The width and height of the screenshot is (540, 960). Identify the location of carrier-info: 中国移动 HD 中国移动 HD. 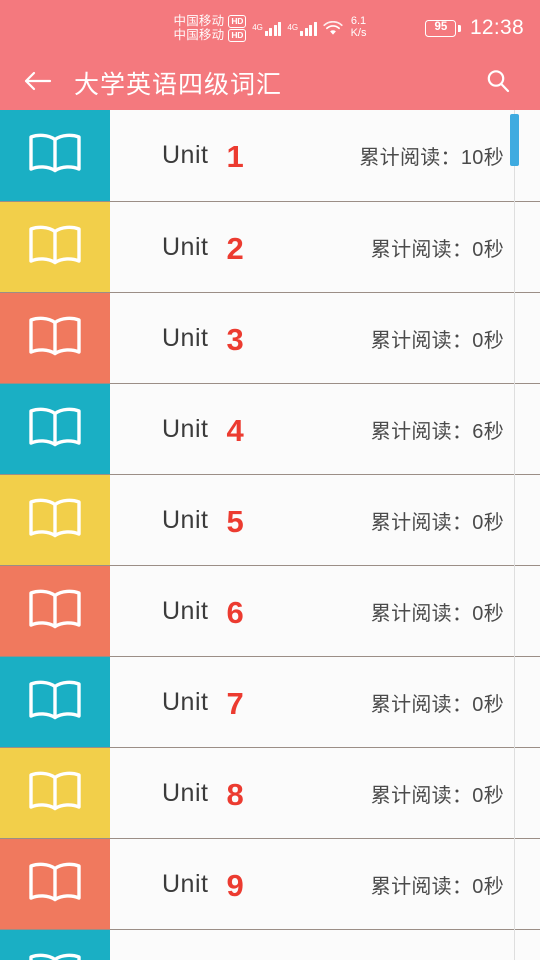
(210, 27).